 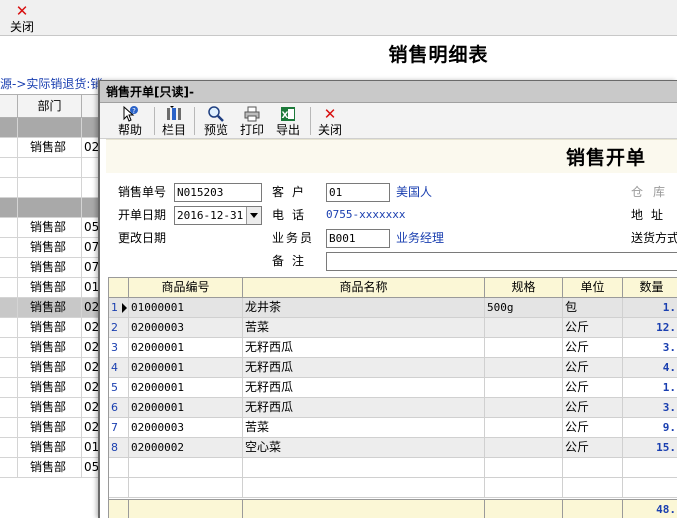 What do you see at coordinates (252, 121) in the screenshot?
I see `print-button: 打印` at bounding box center [252, 121].